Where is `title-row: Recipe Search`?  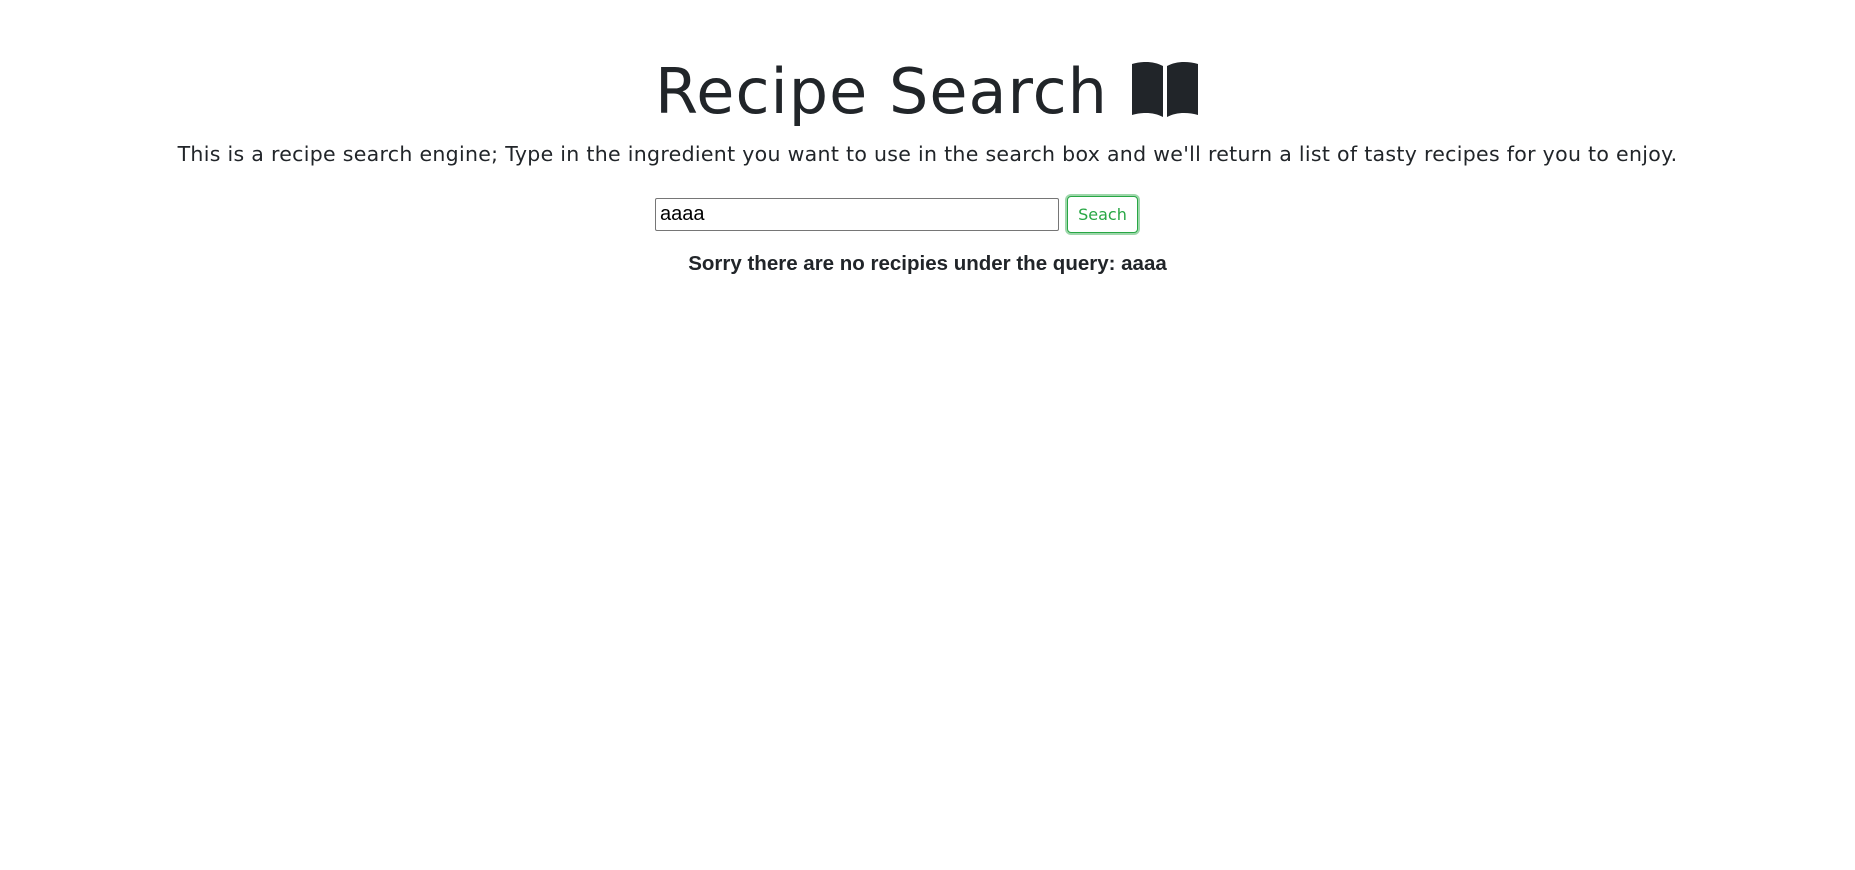
title-row: Recipe Search is located at coordinates (927, 92).